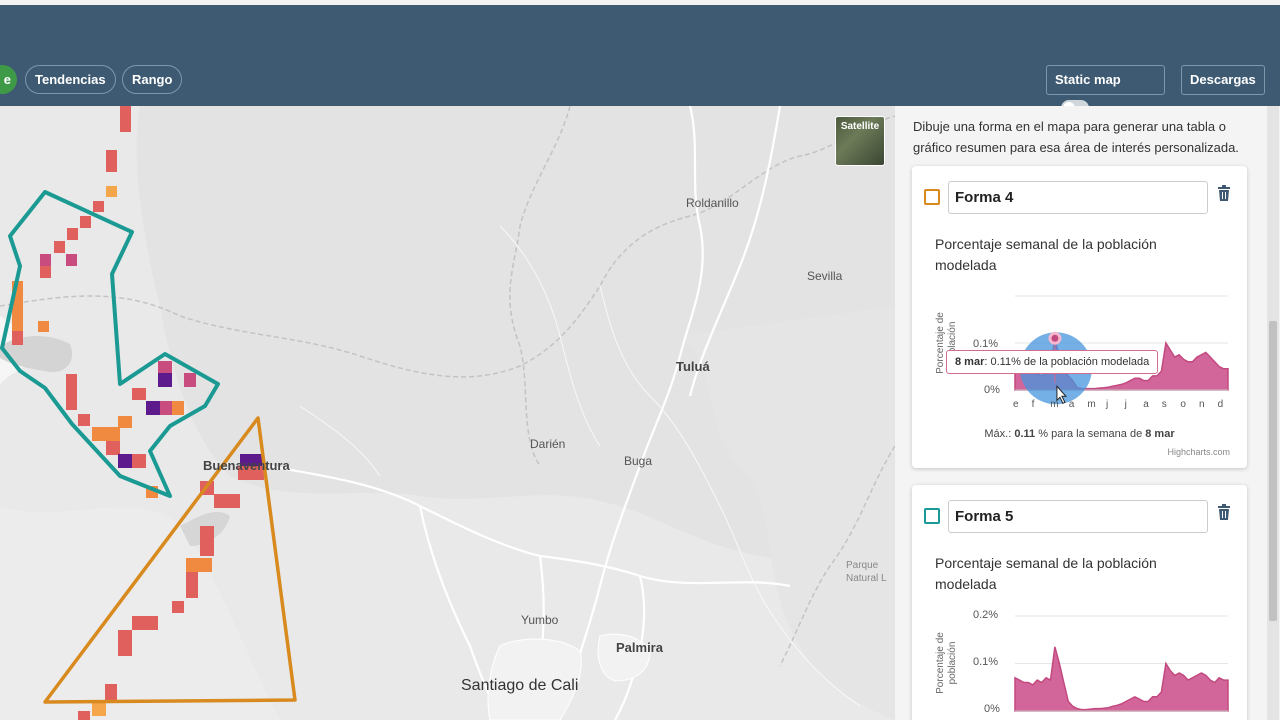  Describe the element at coordinates (1025, 434) in the screenshot. I see `max-value: 0.11` at that location.